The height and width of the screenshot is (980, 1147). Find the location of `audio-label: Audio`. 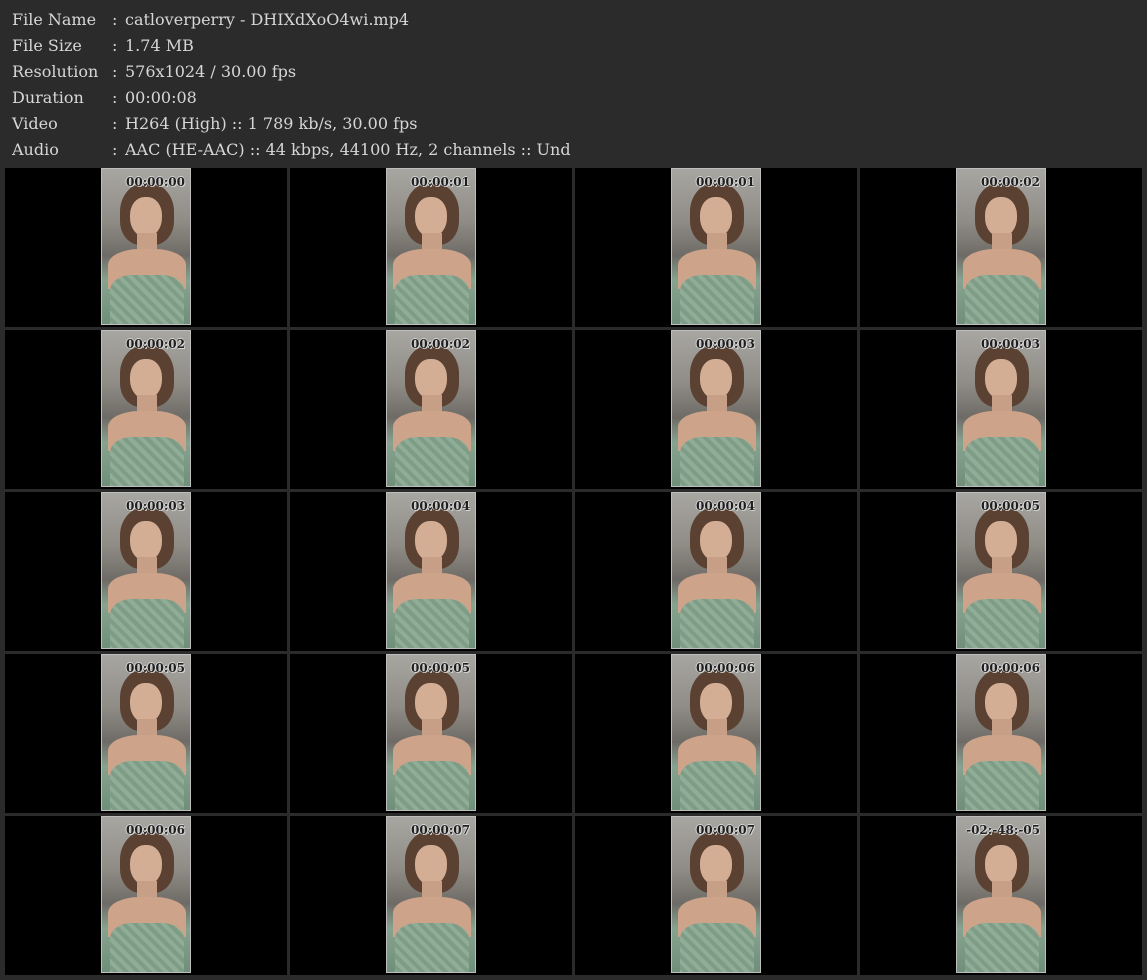

audio-label: Audio is located at coordinates (35, 149).